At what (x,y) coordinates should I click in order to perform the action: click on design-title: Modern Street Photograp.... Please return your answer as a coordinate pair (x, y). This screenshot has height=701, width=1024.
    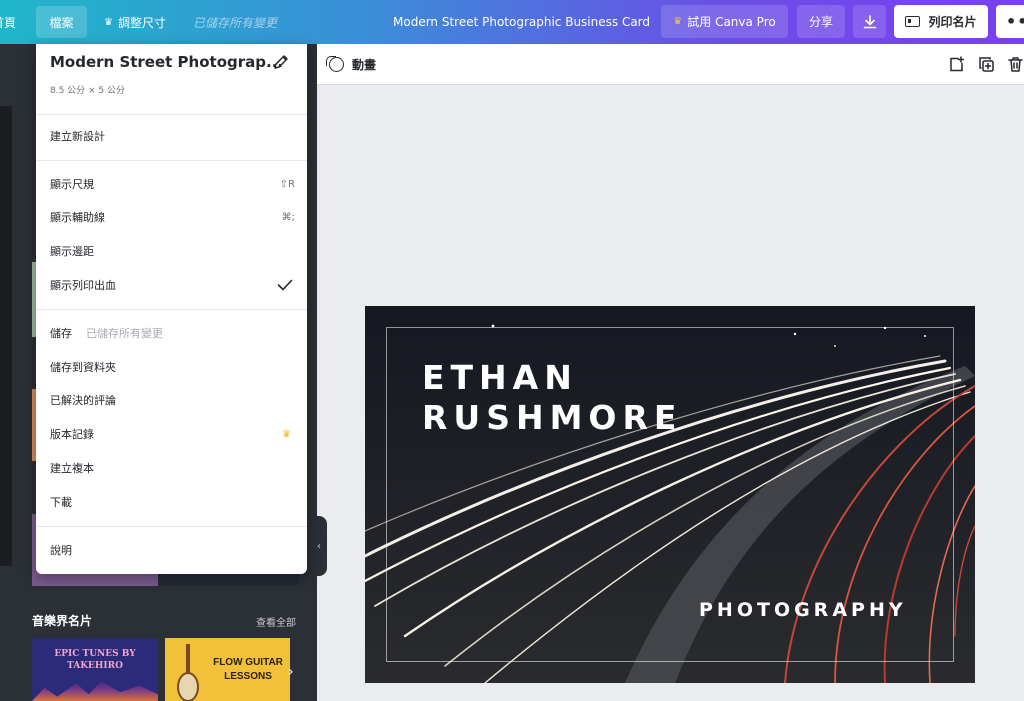
    Looking at the image, I should click on (166, 62).